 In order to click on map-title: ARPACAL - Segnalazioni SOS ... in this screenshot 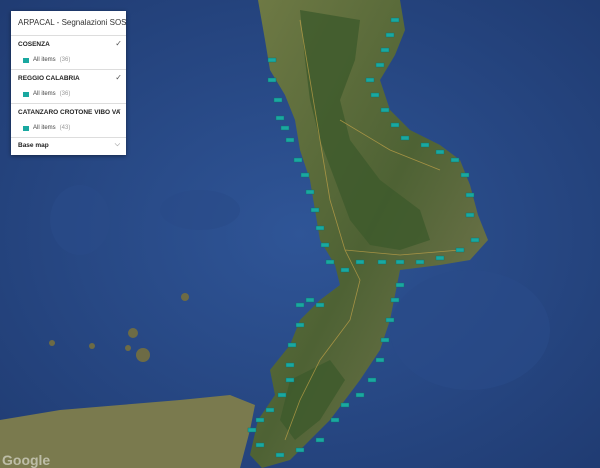, I will do `click(68, 23)`.